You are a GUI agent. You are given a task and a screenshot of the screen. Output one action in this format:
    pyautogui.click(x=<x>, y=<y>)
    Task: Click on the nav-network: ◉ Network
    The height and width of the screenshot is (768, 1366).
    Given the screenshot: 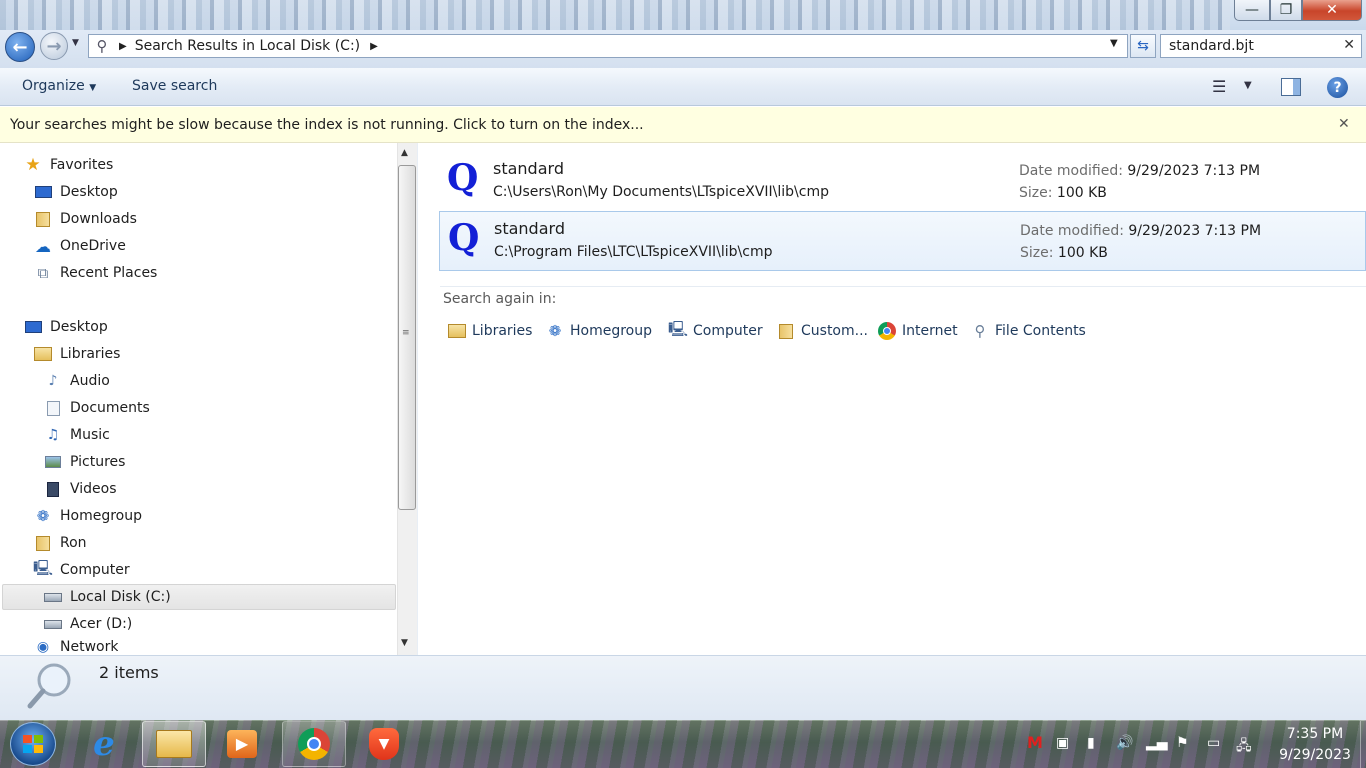 What is the action you would take?
    pyautogui.click(x=76, y=647)
    